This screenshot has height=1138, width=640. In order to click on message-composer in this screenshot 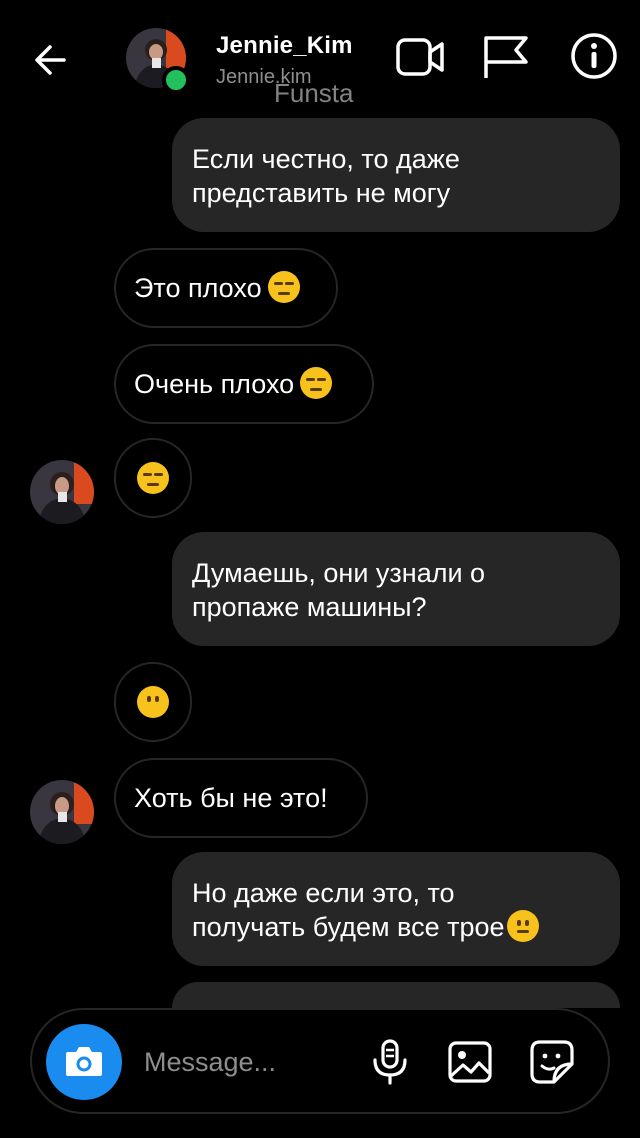, I will do `click(320, 1061)`.